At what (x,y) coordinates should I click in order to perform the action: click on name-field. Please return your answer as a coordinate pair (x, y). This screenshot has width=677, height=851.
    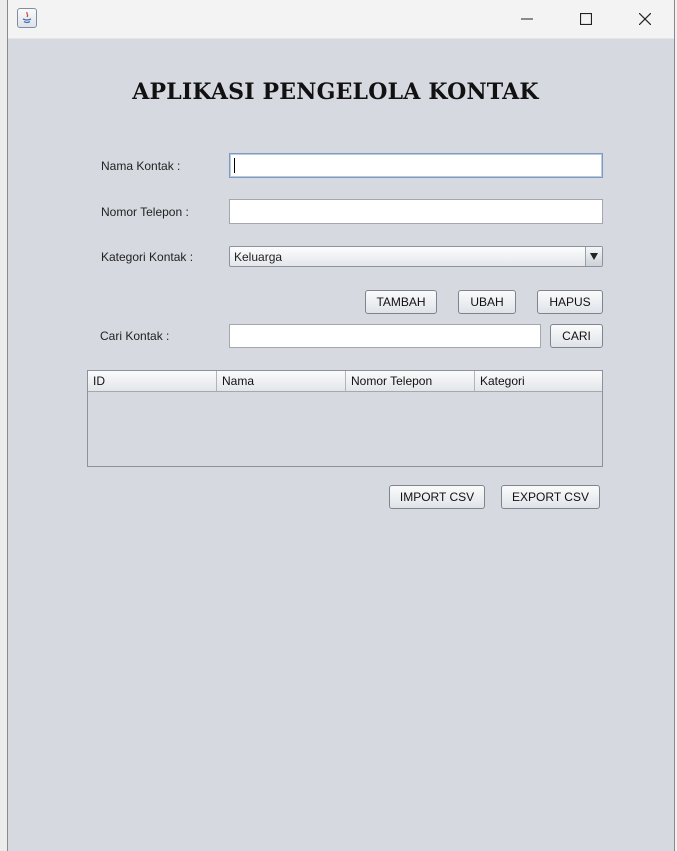
    Looking at the image, I should click on (416, 165).